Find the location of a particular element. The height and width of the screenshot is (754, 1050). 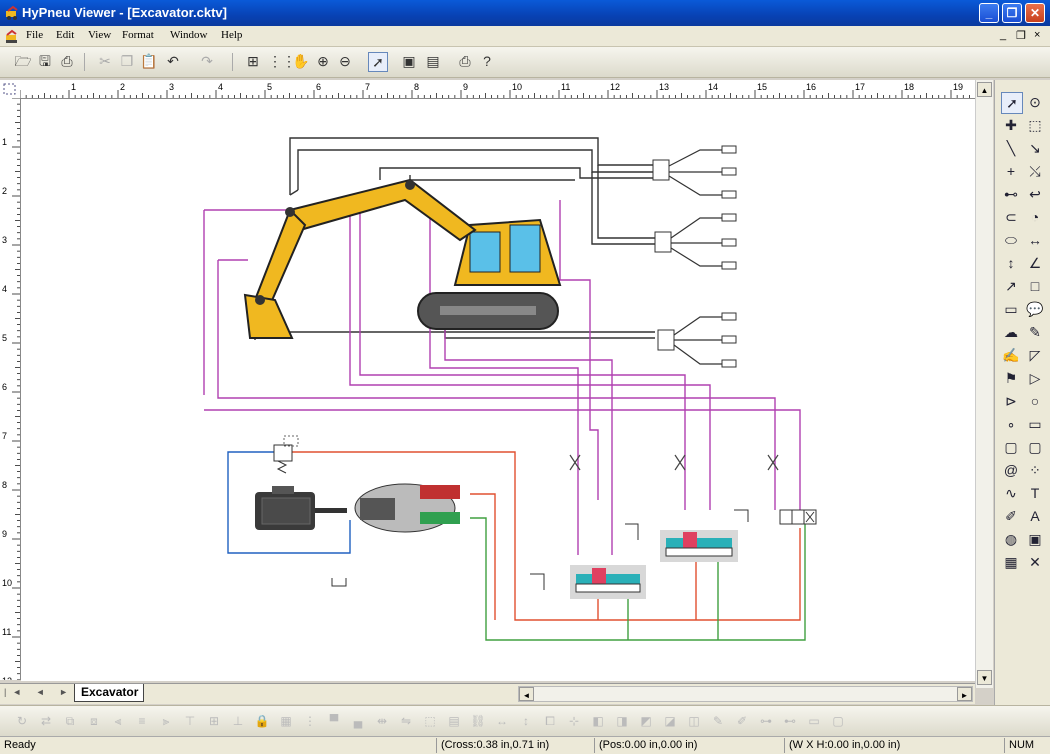

align-middle-icon: ⊞ is located at coordinates (214, 721).